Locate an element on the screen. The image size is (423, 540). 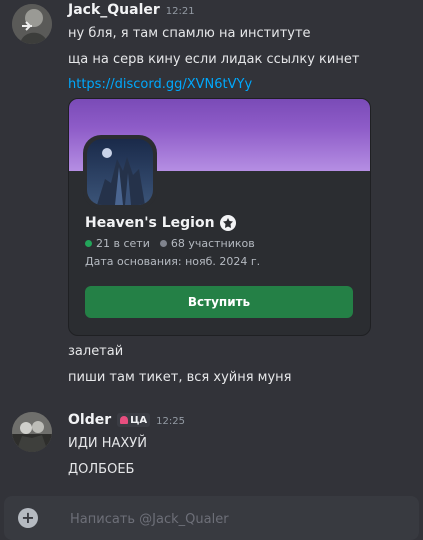
username: Jack_Qualer 12:21 is located at coordinates (131, 10).